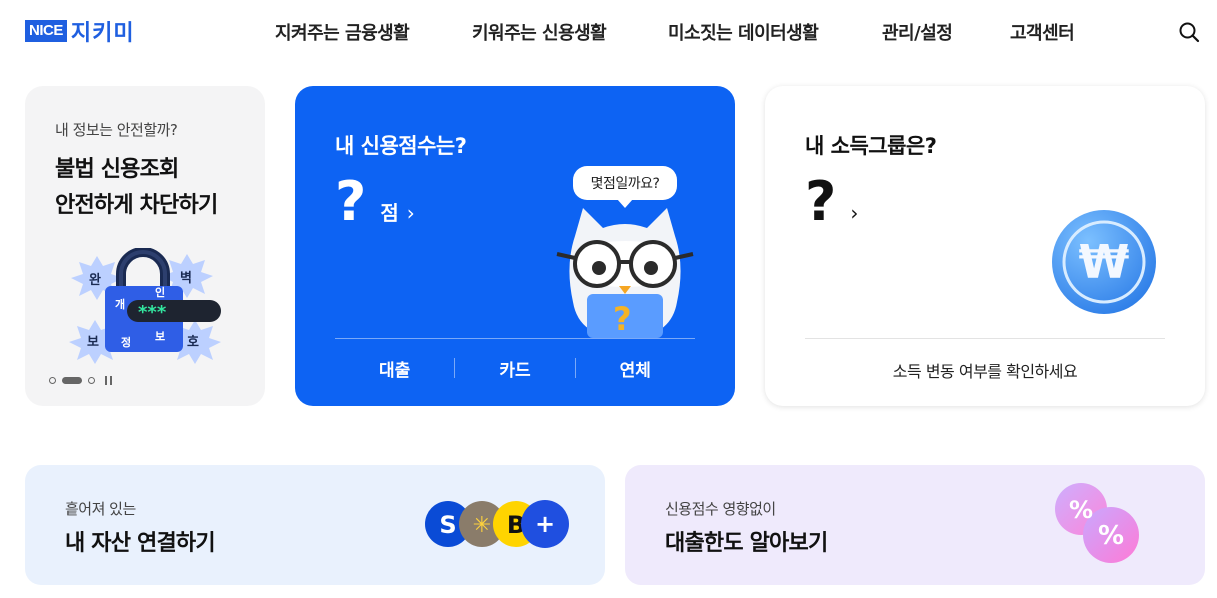 The width and height of the screenshot is (1217, 598). Describe the element at coordinates (108, 380) in the screenshot. I see `pause-icon` at that location.